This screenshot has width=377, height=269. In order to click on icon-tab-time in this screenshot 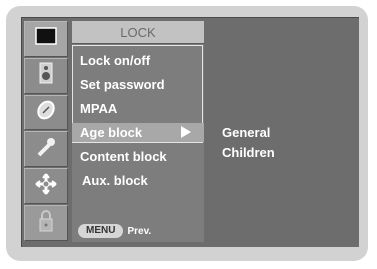, I will do `click(46, 112)`.